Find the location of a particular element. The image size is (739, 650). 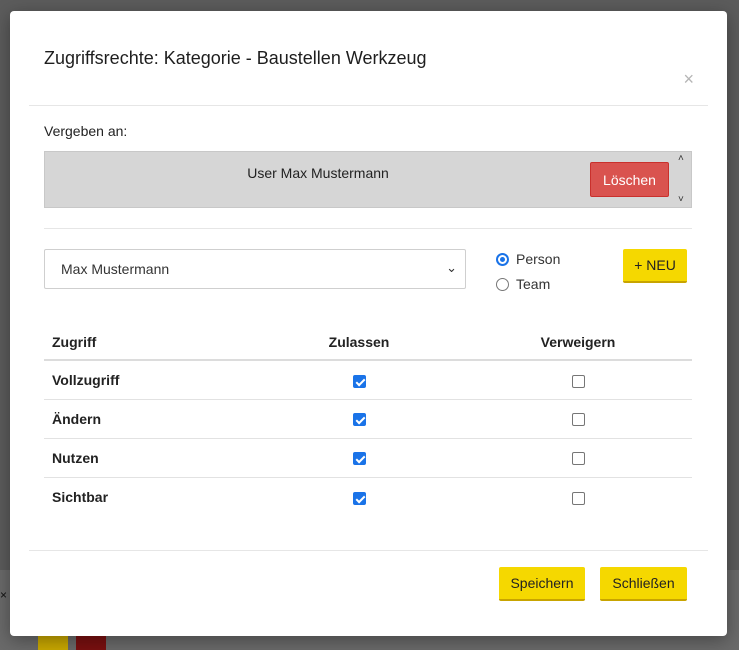

close-button: Schließen is located at coordinates (643, 584).